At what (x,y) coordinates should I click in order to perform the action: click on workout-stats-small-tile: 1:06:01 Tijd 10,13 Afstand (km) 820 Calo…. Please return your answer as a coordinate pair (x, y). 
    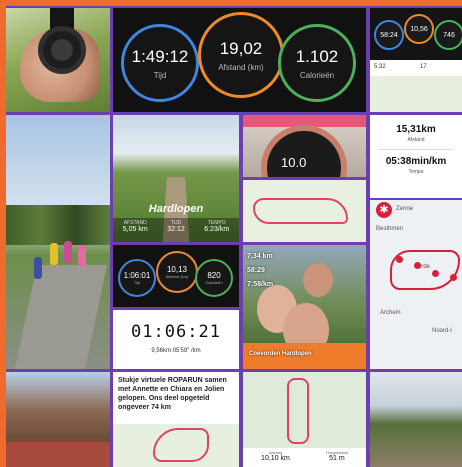
    Looking at the image, I should click on (176, 276).